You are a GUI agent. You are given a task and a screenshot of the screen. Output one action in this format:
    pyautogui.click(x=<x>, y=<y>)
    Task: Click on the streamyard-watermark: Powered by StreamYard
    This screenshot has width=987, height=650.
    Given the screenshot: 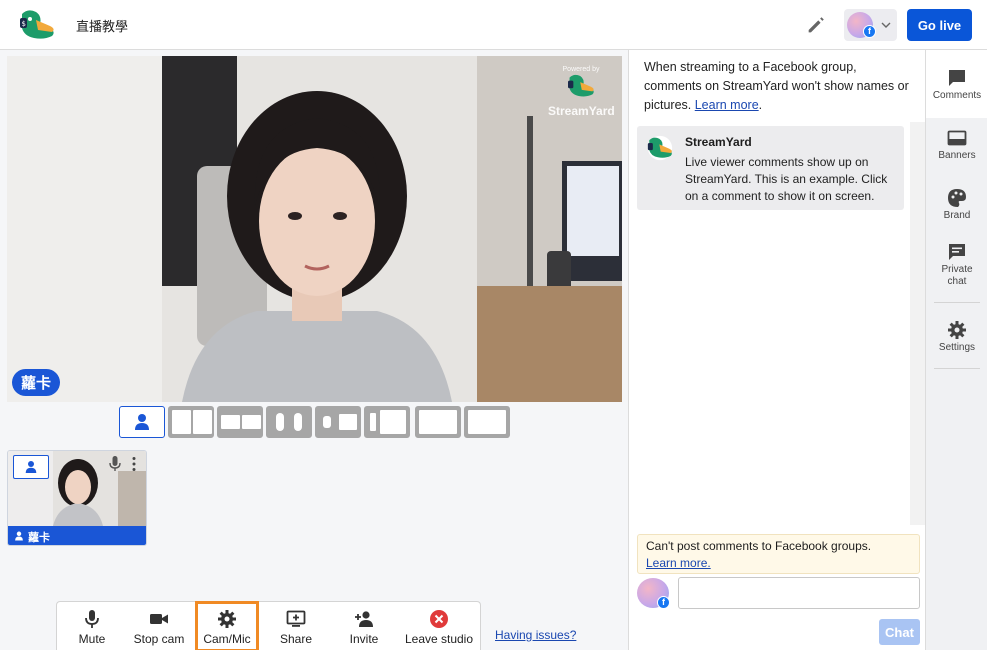 What is the action you would take?
    pyautogui.click(x=581, y=92)
    